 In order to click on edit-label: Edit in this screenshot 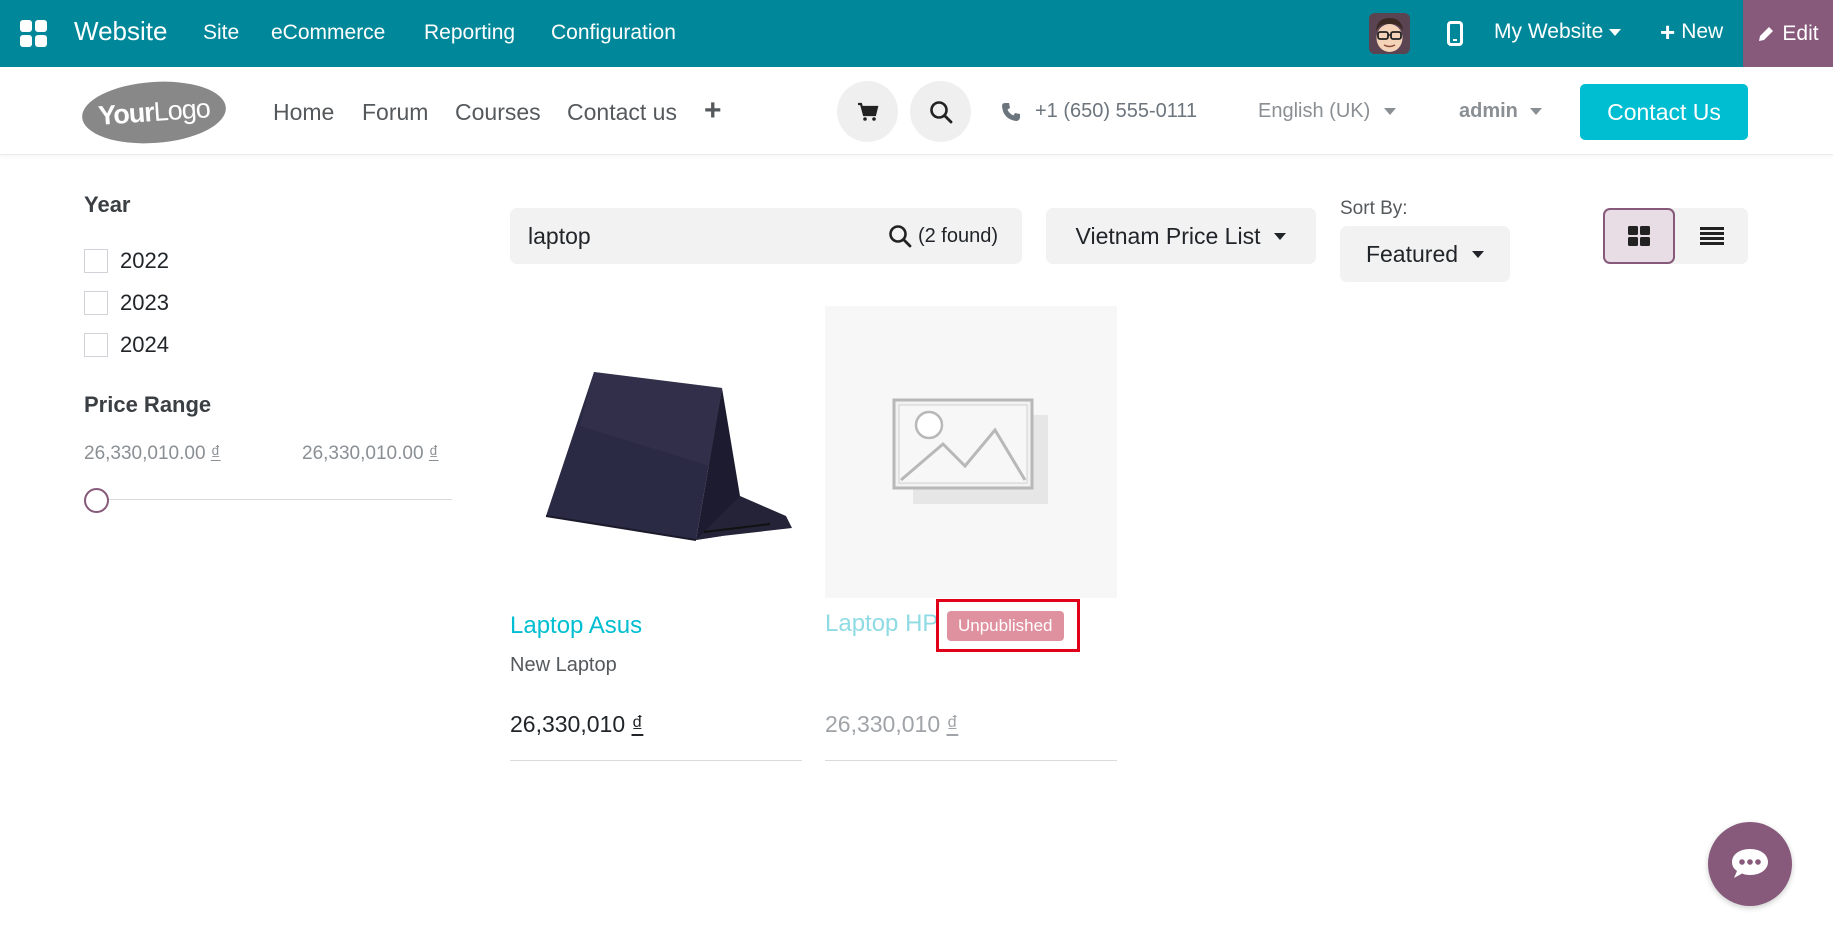, I will do `click(1800, 33)`.